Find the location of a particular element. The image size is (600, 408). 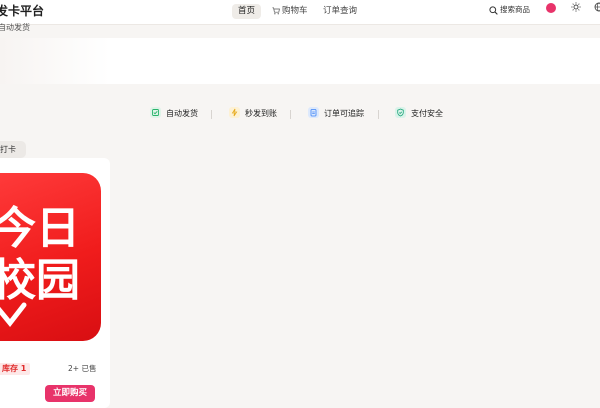

buy-now-button: 立即购买 is located at coordinates (70, 393).